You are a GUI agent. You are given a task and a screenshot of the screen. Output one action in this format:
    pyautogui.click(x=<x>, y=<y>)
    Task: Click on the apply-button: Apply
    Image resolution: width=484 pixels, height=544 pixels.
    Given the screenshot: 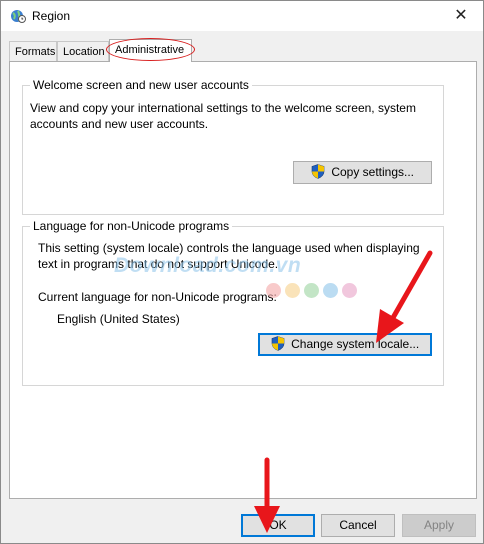 What is the action you would take?
    pyautogui.click(x=439, y=525)
    